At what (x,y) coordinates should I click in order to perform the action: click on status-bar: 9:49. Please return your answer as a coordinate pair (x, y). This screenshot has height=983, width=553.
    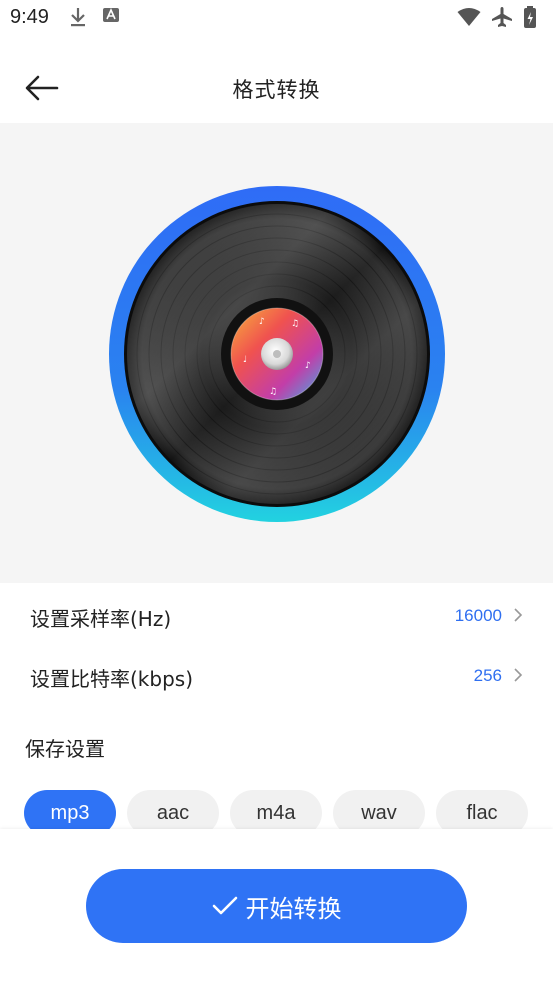
    Looking at the image, I should click on (276, 20).